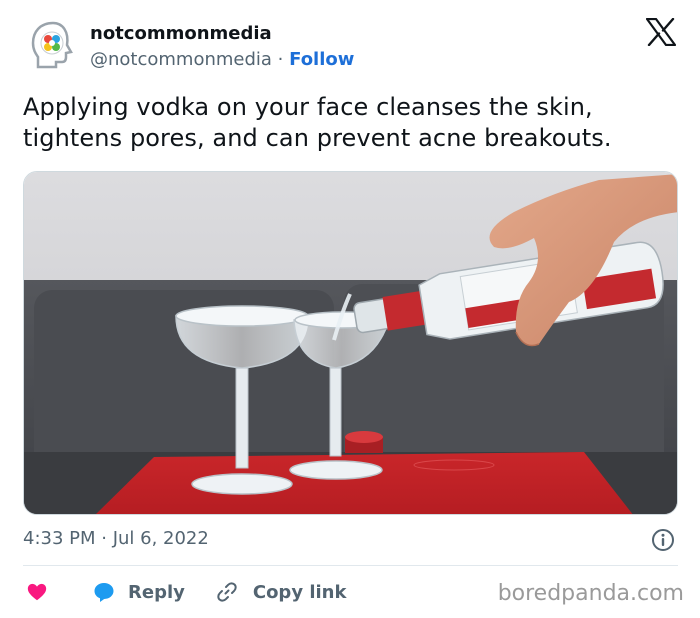 The width and height of the screenshot is (700, 618). I want to click on user-info: notcommonmedia @notcommonmedia · Follow, so click(222, 47).